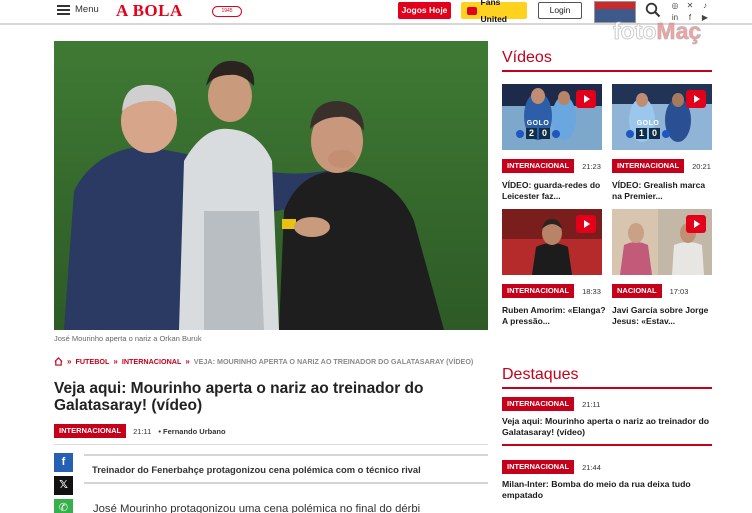 The width and height of the screenshot is (752, 513). I want to click on destaque-time: 21:44, so click(591, 467).